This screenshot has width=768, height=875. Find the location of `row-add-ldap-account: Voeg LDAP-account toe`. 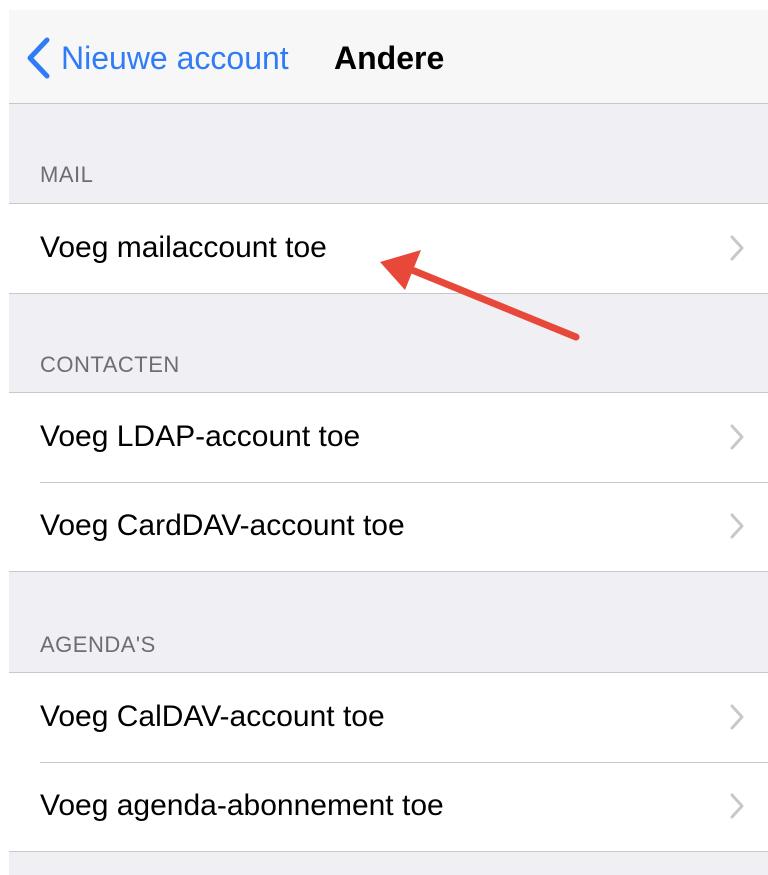

row-add-ldap-account: Voeg LDAP-account toe is located at coordinates (388, 437).